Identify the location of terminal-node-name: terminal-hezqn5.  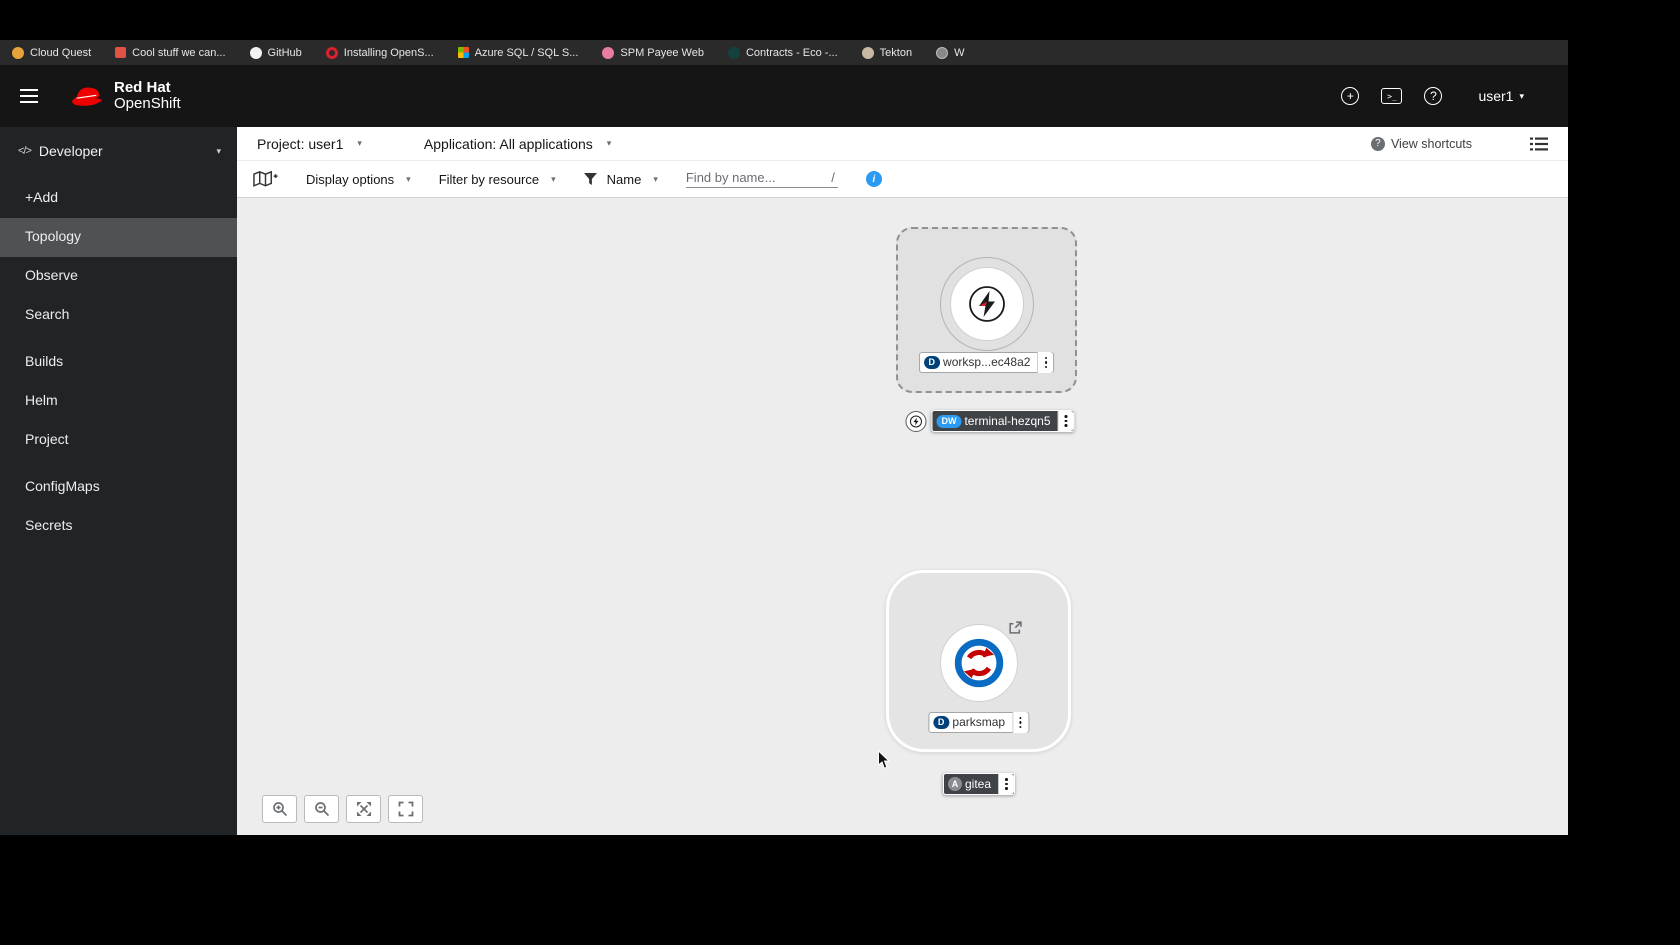
(1007, 420).